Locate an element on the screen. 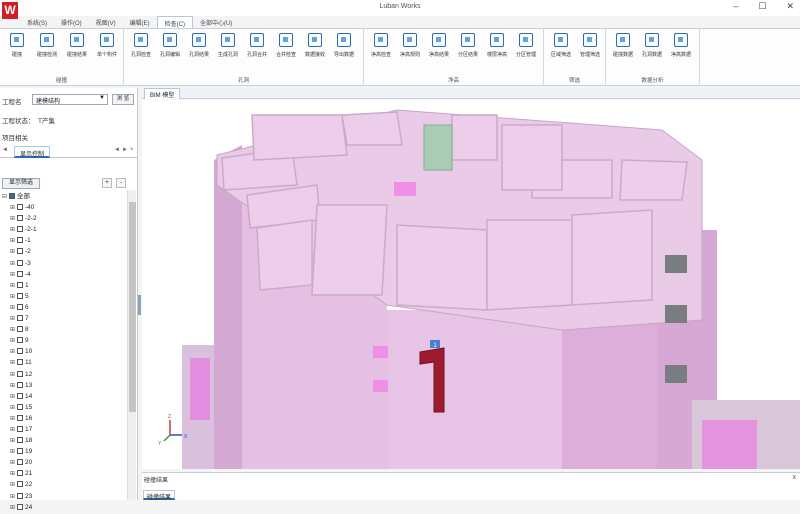 The image size is (800, 514). tab-close-icon: × is located at coordinates (132, 150).